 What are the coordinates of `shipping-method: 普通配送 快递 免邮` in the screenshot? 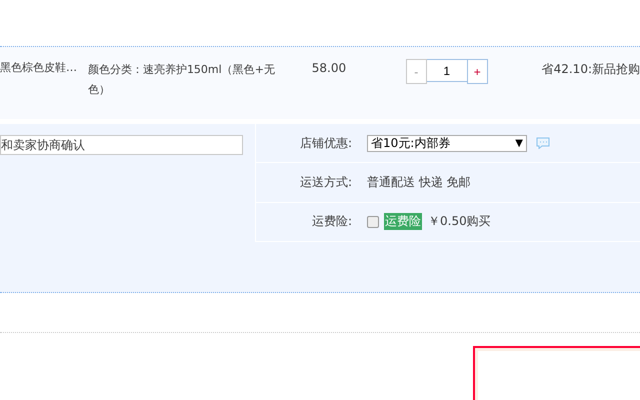 It's located at (419, 182).